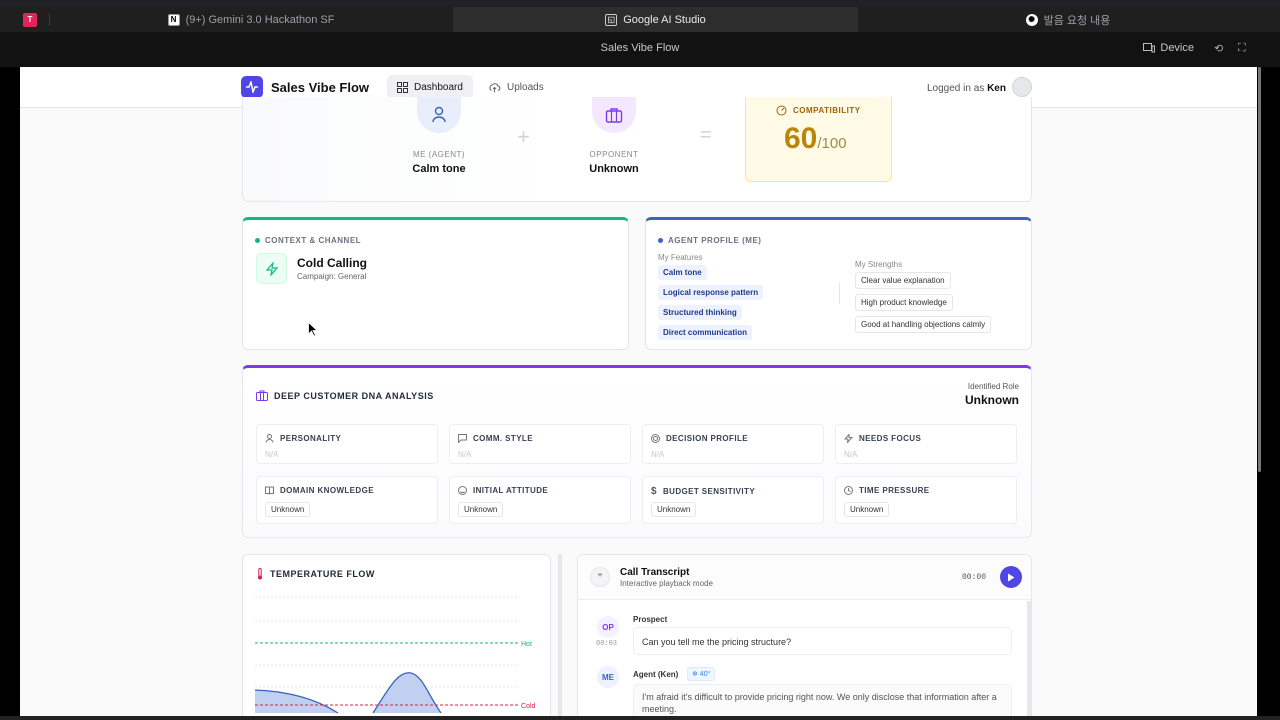 The width and height of the screenshot is (1280, 720). What do you see at coordinates (251, 19) in the screenshot?
I see `tab-gemini-hackathon: N (9+) Gemini 3.0 Hackathon SF` at bounding box center [251, 19].